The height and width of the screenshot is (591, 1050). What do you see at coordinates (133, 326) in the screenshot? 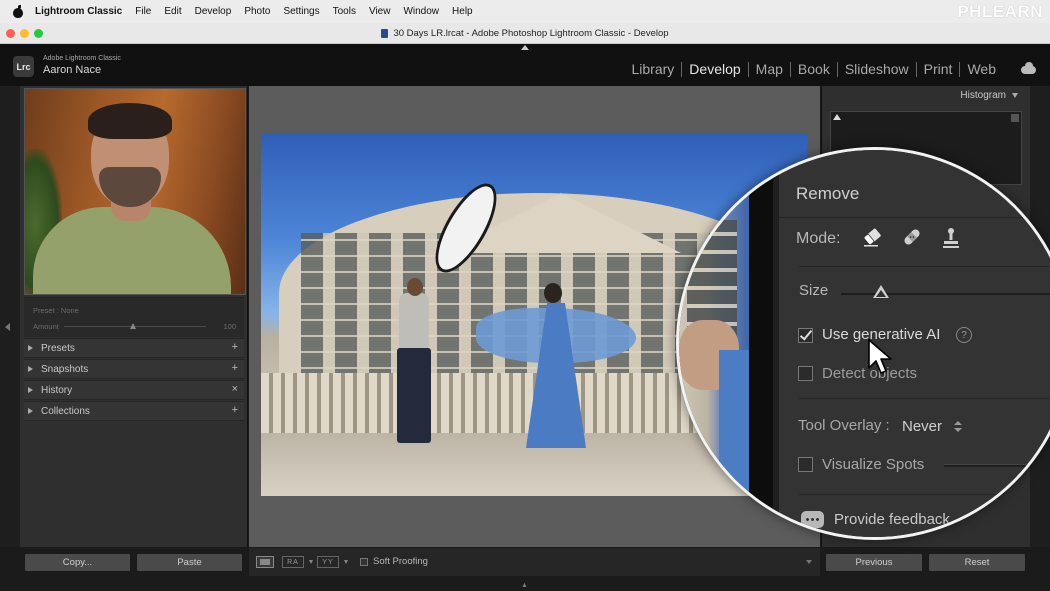
I see `amount-slider-thumb` at bounding box center [133, 326].